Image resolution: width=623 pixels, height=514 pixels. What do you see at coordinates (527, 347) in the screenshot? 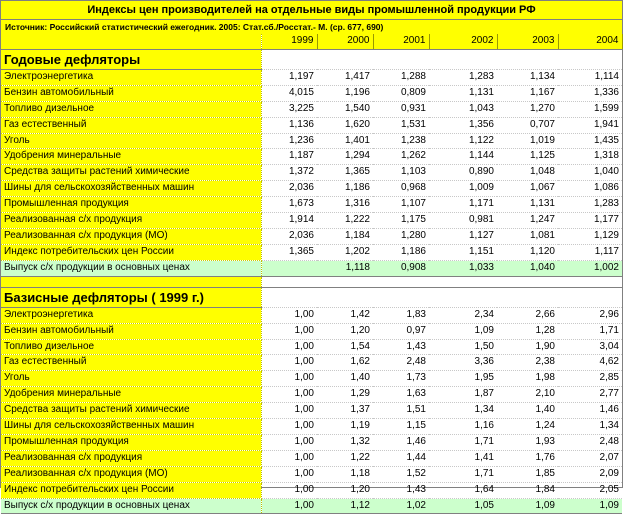
I see `value-cell: 1,90` at bounding box center [527, 347].